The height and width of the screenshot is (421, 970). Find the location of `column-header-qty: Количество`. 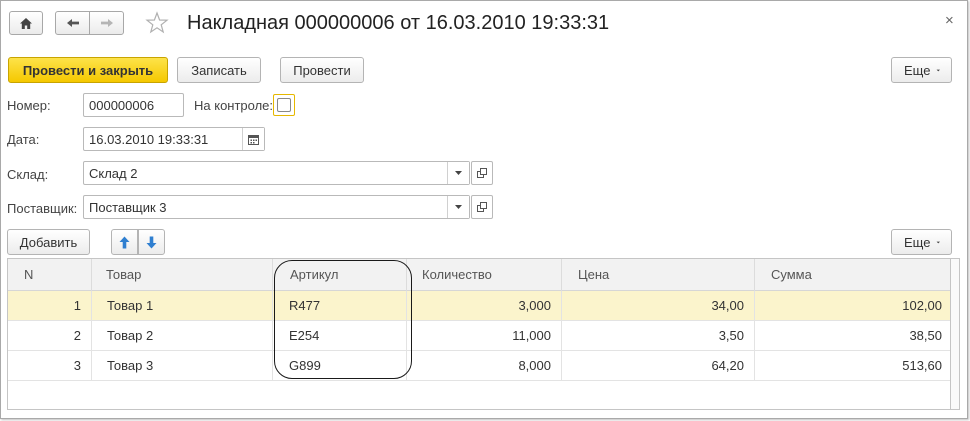

column-header-qty: Количество is located at coordinates (484, 275).